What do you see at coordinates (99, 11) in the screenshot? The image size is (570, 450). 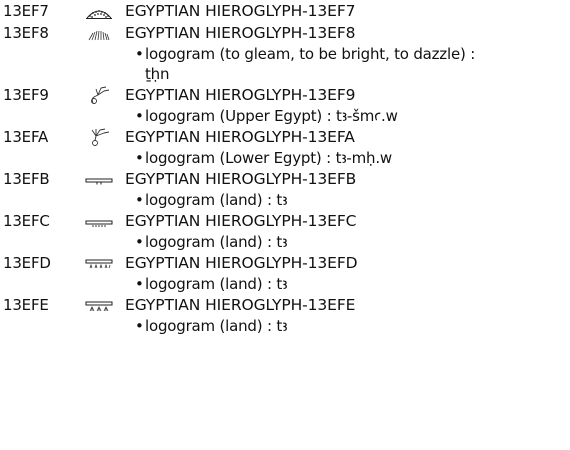 I see `sunshine-rays-icon` at bounding box center [99, 11].